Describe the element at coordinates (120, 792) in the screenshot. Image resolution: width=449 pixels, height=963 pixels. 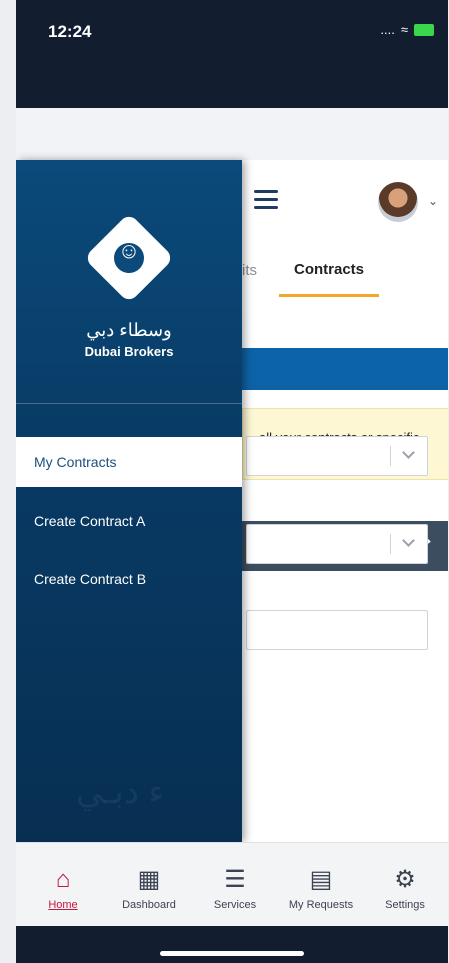
I see `drawer-watermark: ء دبـي` at that location.